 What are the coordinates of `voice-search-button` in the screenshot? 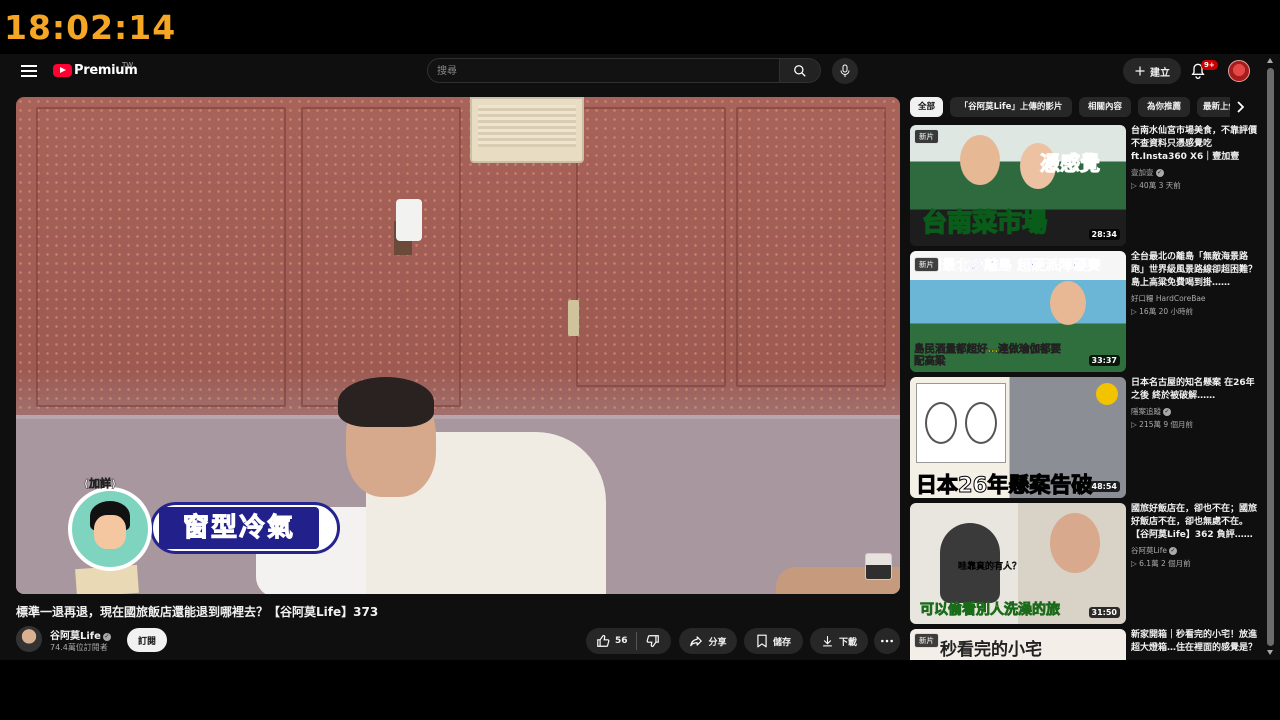 It's located at (845, 71).